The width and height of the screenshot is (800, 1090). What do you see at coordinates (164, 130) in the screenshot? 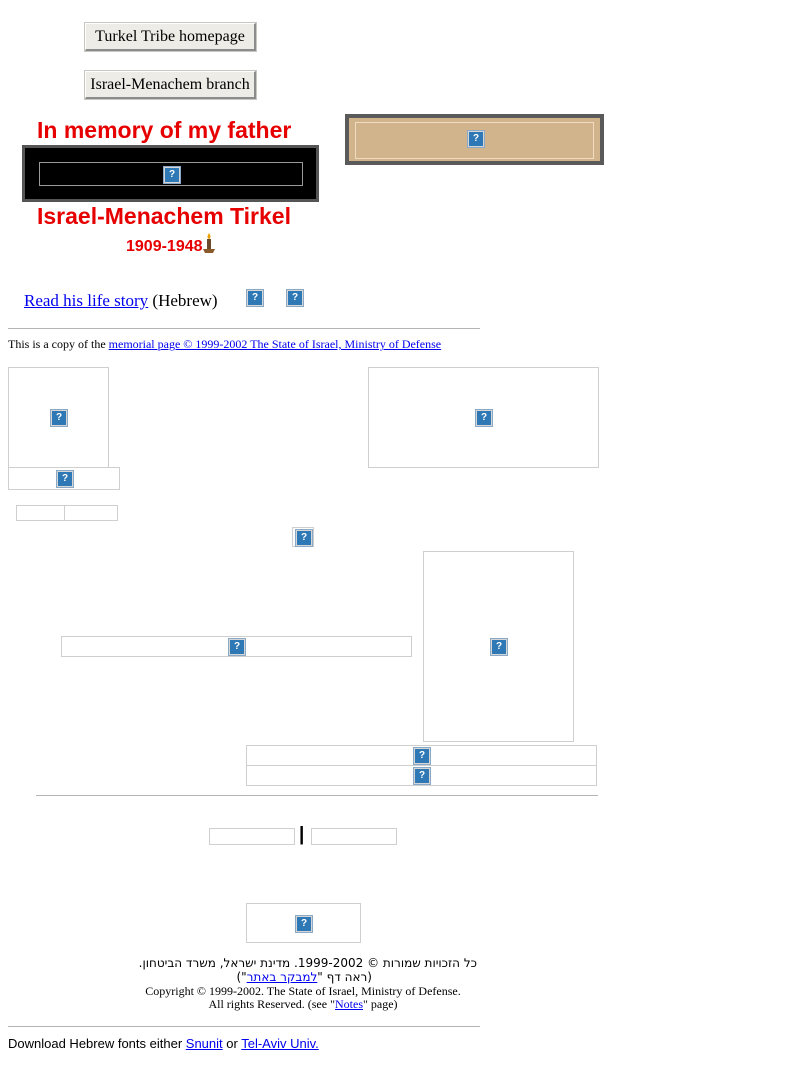
I see `memorial-heading: In memory of my father` at bounding box center [164, 130].